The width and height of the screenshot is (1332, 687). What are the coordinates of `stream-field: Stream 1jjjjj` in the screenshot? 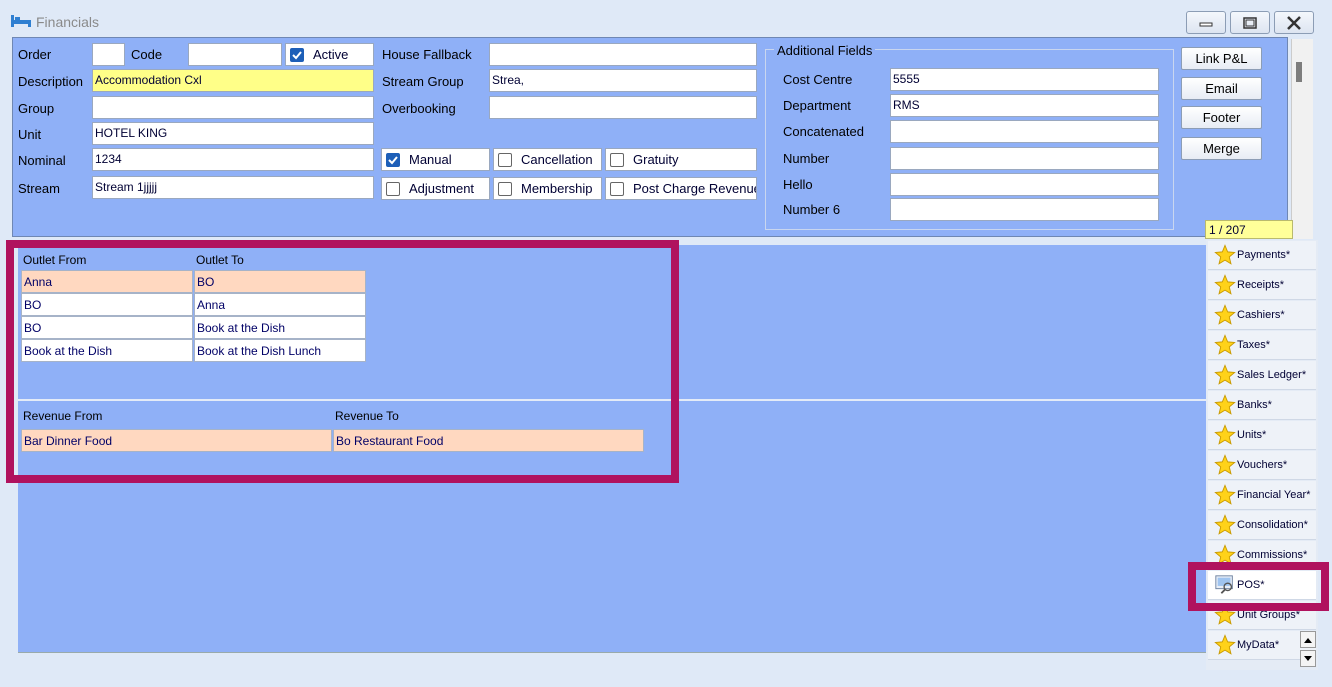 It's located at (233, 187).